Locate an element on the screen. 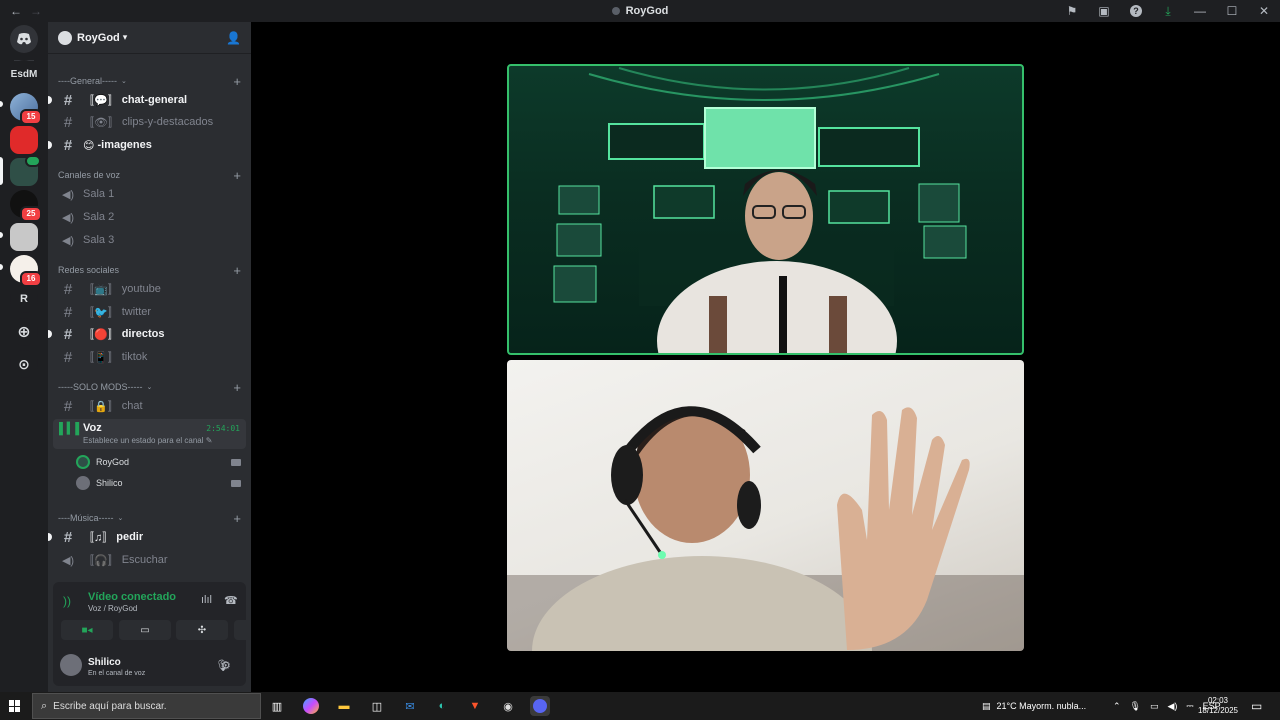 This screenshot has width=1280, height=720. task-view-icon: ▥ is located at coordinates (277, 706).